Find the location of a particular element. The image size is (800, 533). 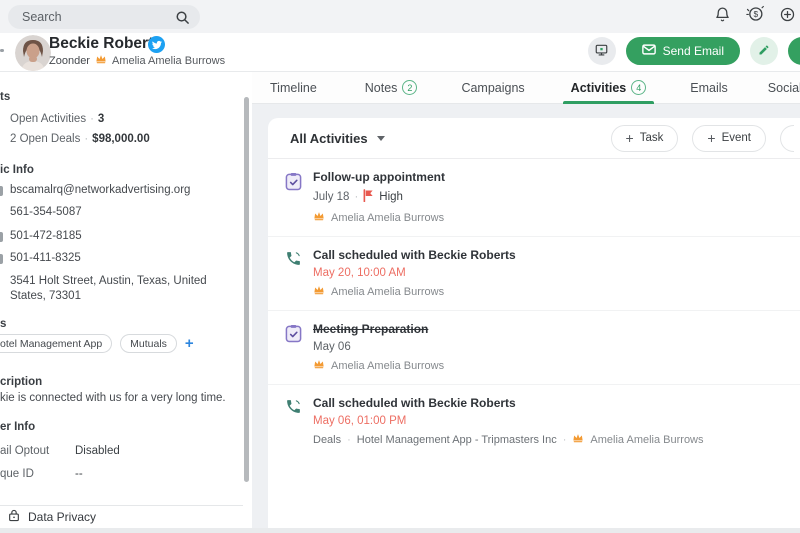

email-optout-value: Disabled is located at coordinates (97, 451).